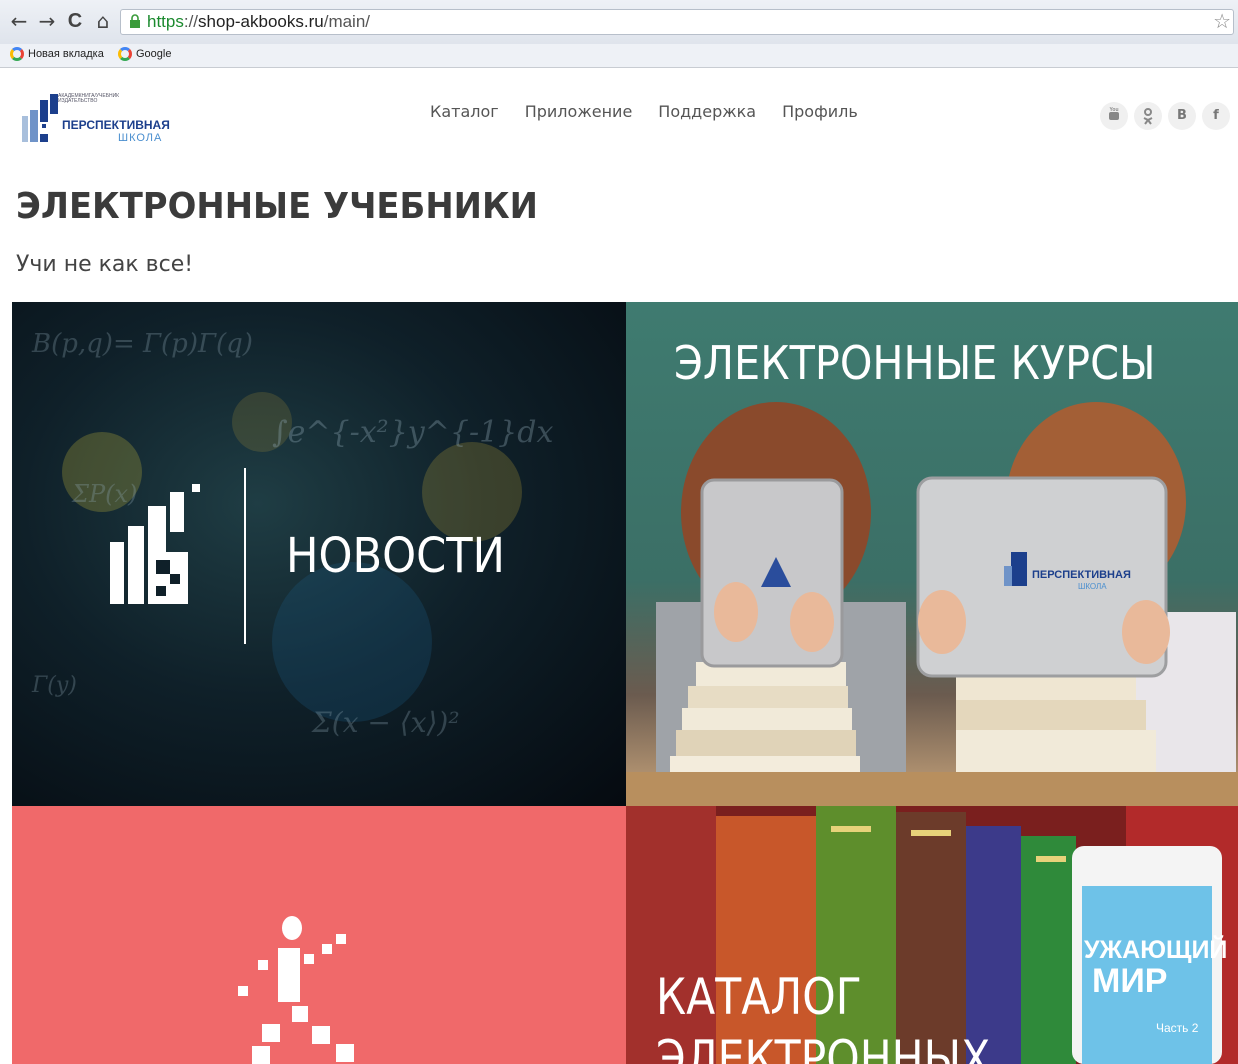 The height and width of the screenshot is (1064, 1238). What do you see at coordinates (140, 138) in the screenshot?
I see `logo-subtitle: ШКОЛА` at bounding box center [140, 138].